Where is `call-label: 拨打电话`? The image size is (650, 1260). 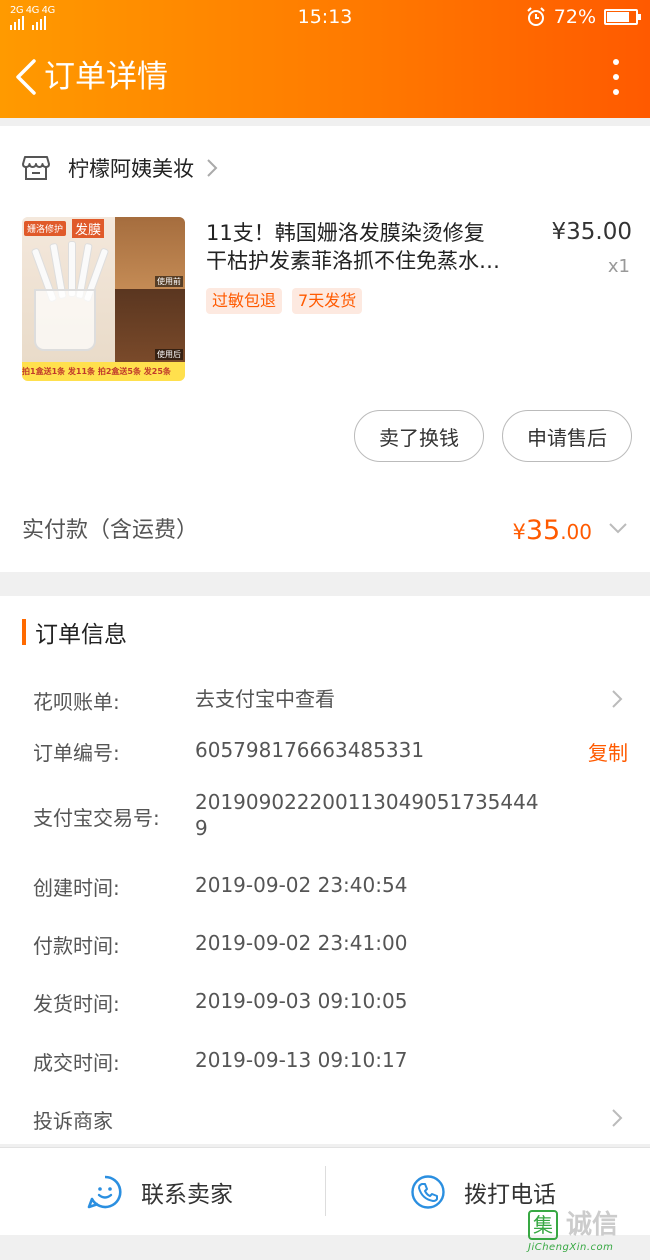 call-label: 拨打电话 is located at coordinates (510, 1195).